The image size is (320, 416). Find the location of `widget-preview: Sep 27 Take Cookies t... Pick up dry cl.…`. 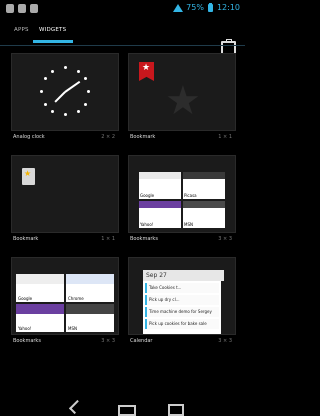

widget-preview: Sep 27 Take Cookies t... Pick up dry cl.… is located at coordinates (182, 296).